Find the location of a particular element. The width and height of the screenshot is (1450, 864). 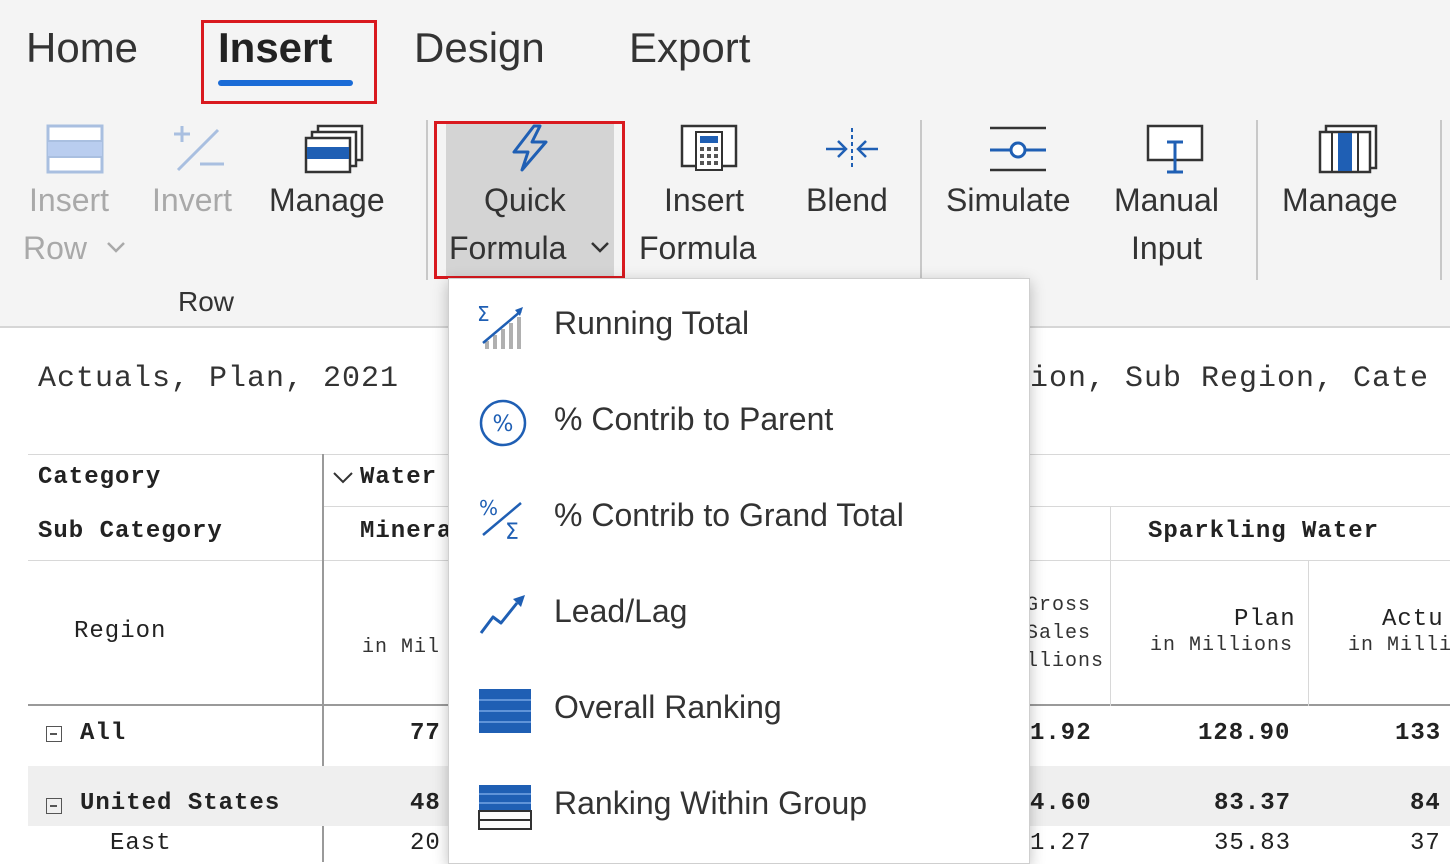

category-value-water: Water is located at coordinates (398, 477).